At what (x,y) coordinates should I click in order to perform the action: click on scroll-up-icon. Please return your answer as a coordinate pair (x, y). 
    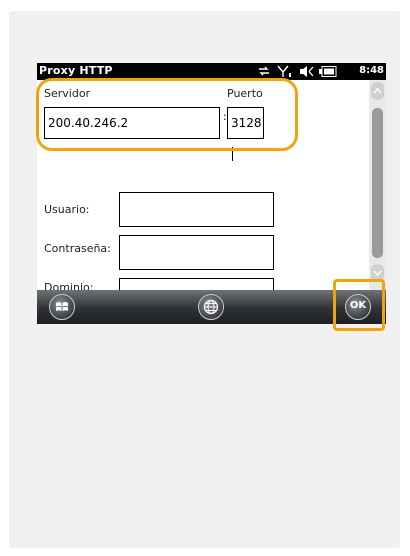
    Looking at the image, I should click on (377, 91).